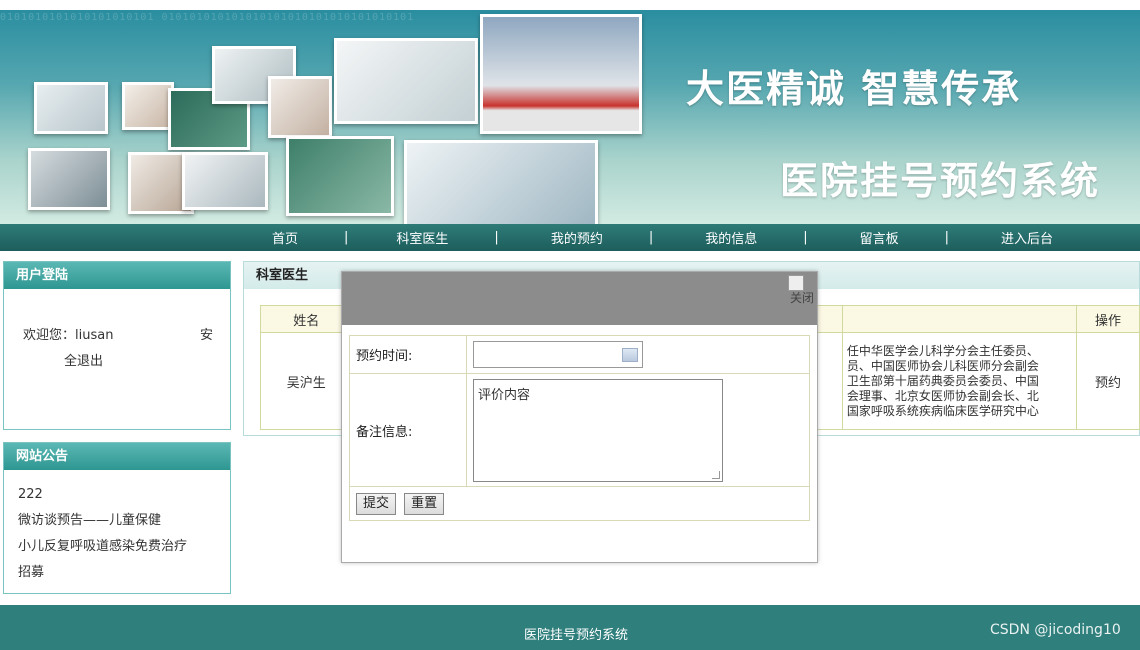  Describe the element at coordinates (959, 319) in the screenshot. I see `column-header-intro` at that location.